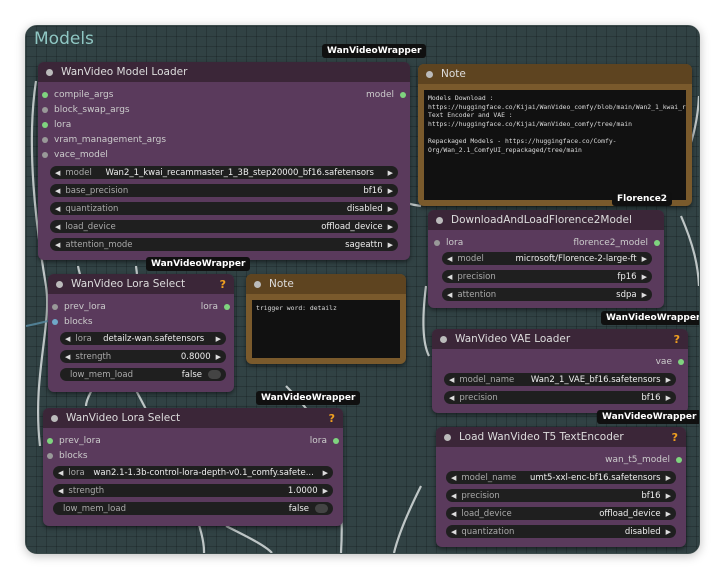 Image resolution: width=723 pixels, height=578 pixels. I want to click on widget-base-precision: ◀ base_precision bf16 ▶, so click(224, 190).